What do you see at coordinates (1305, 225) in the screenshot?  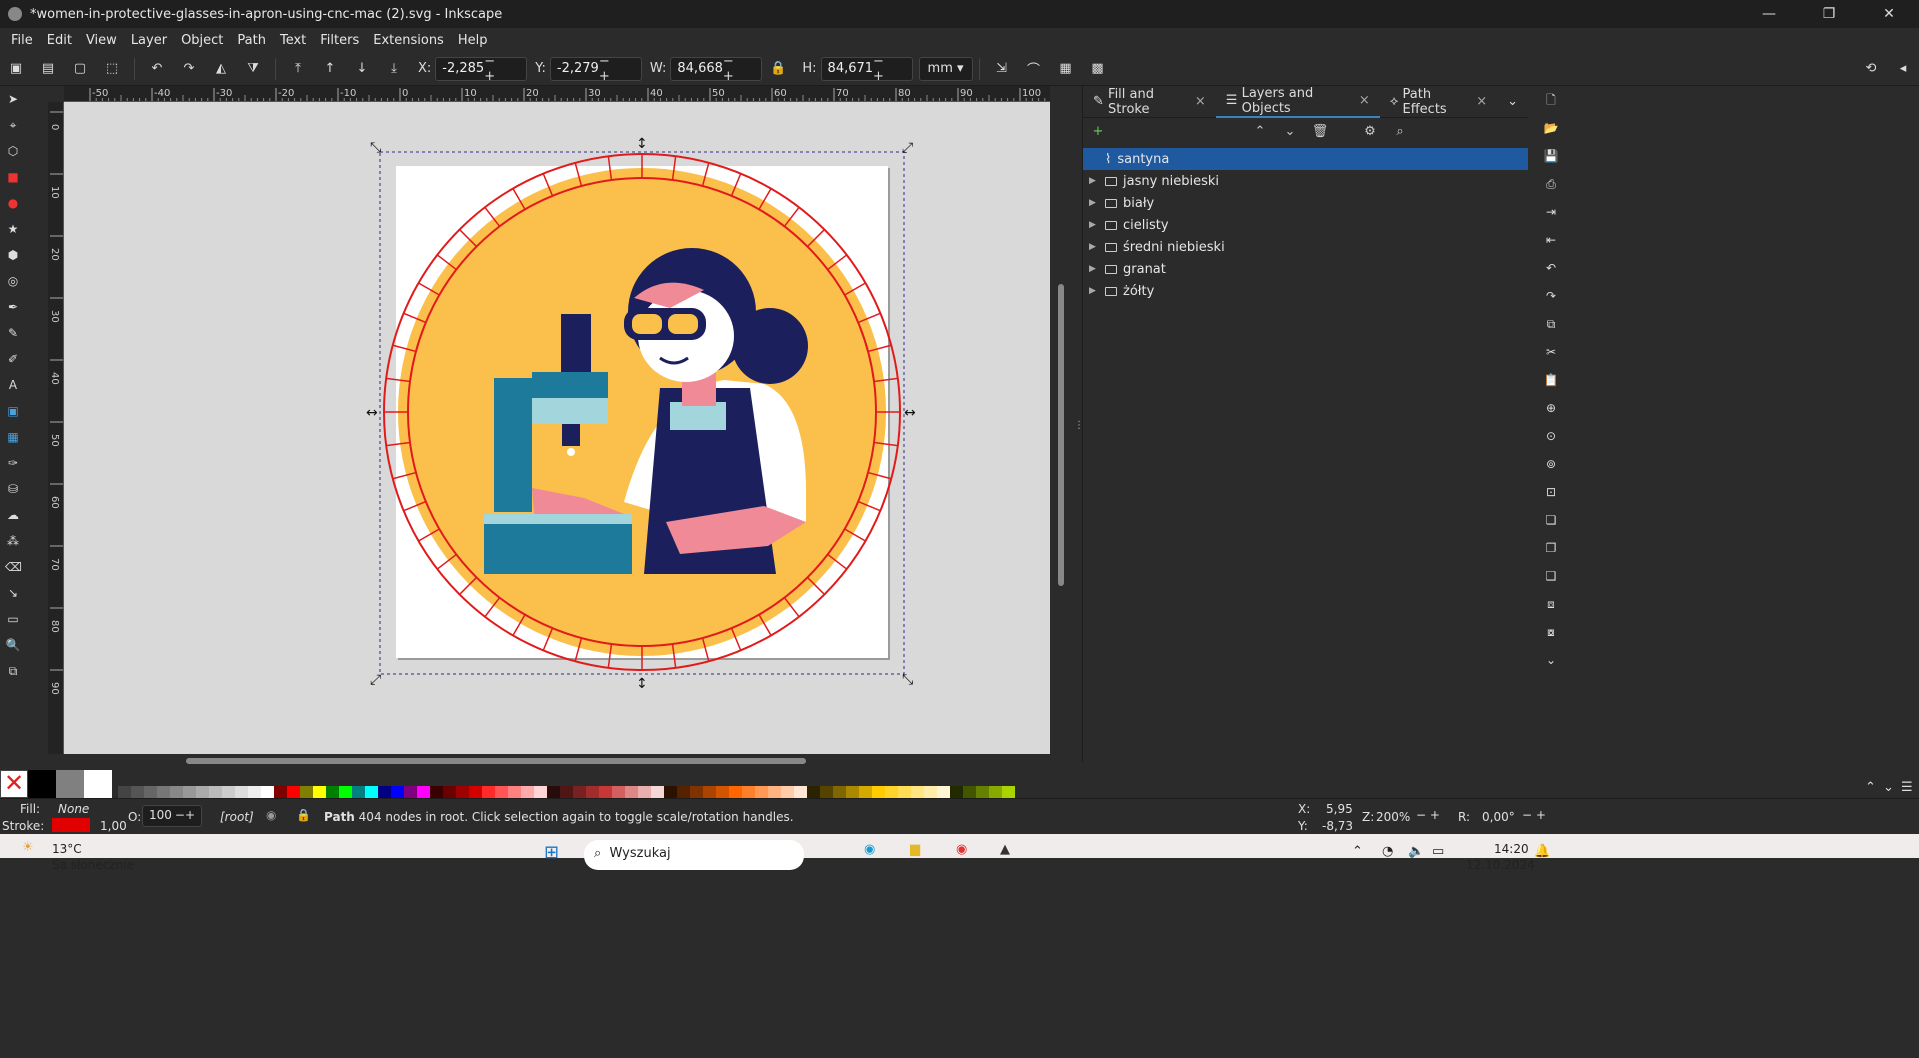 I see `layer-row-cielisty: ▶ cielisty` at bounding box center [1305, 225].